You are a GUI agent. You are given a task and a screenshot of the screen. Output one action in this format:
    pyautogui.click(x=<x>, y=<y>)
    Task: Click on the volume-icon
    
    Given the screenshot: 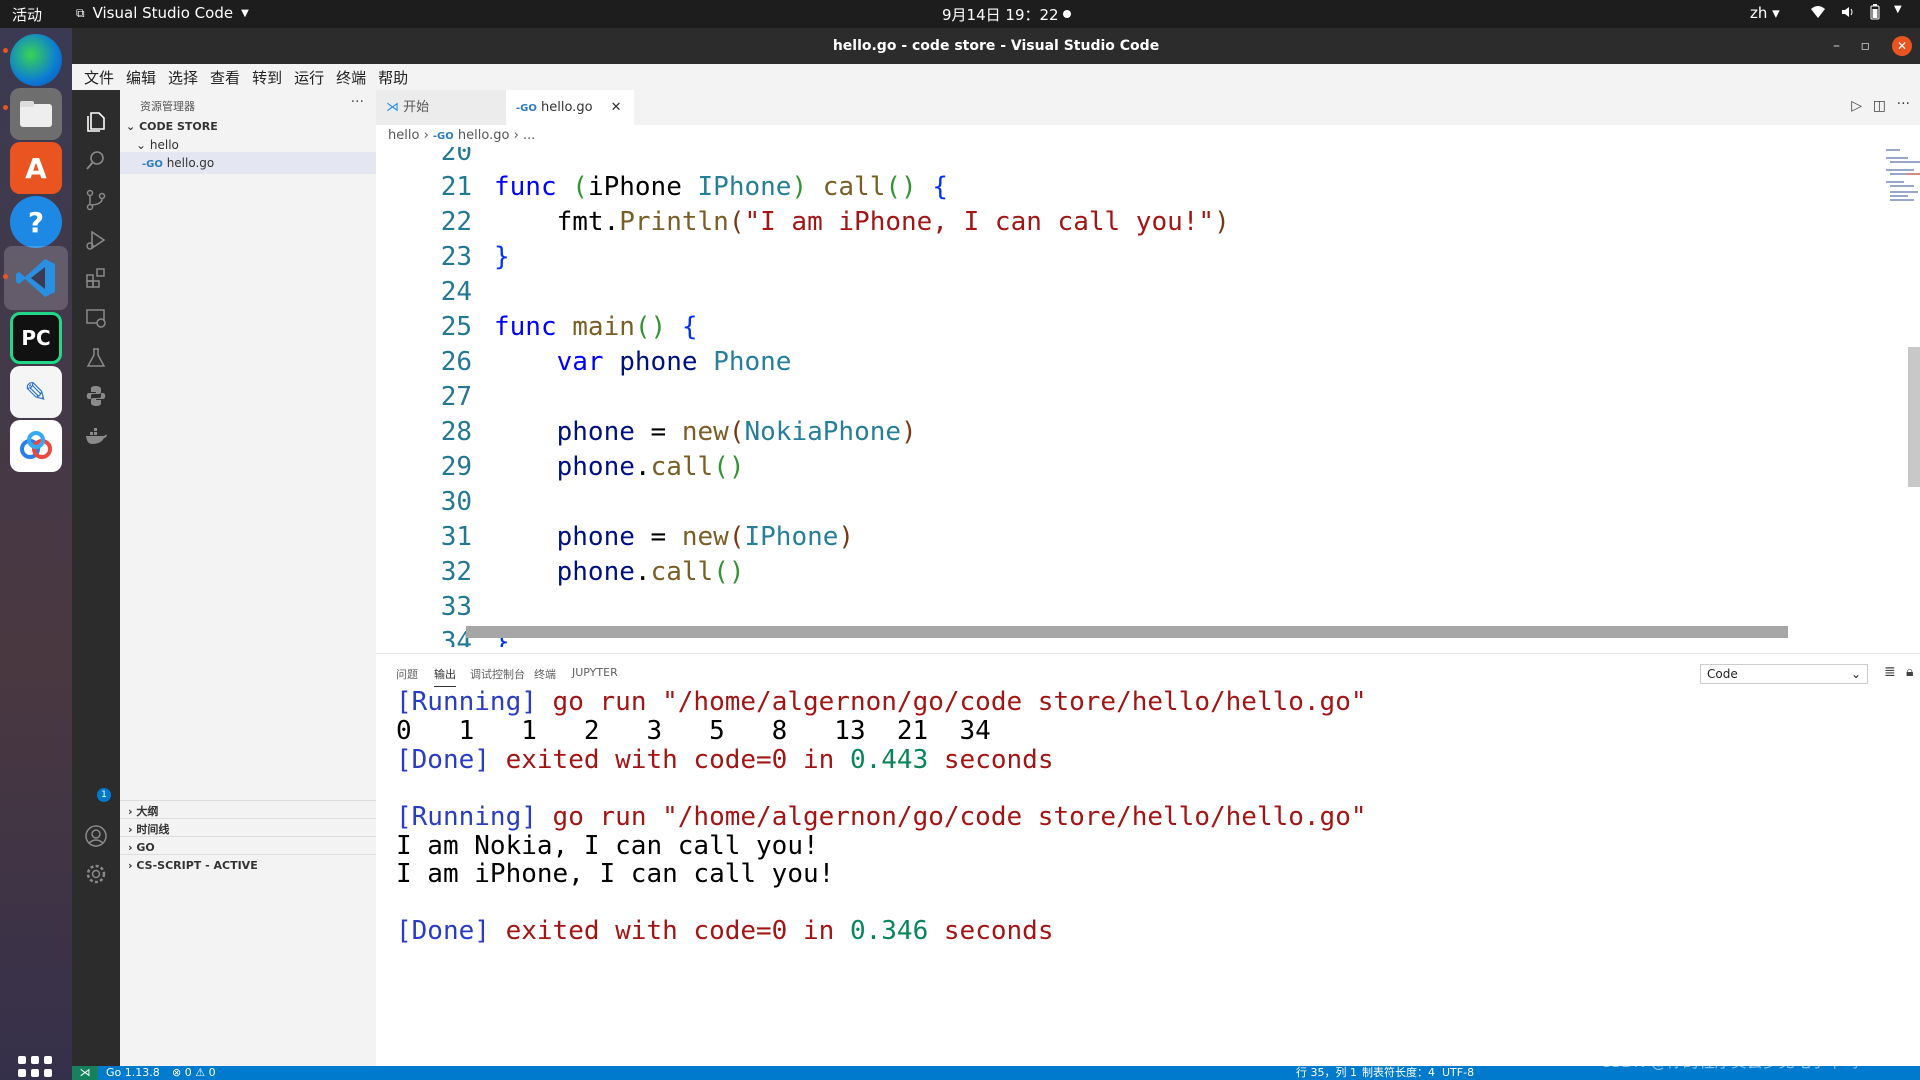 What is the action you would take?
    pyautogui.click(x=1848, y=14)
    